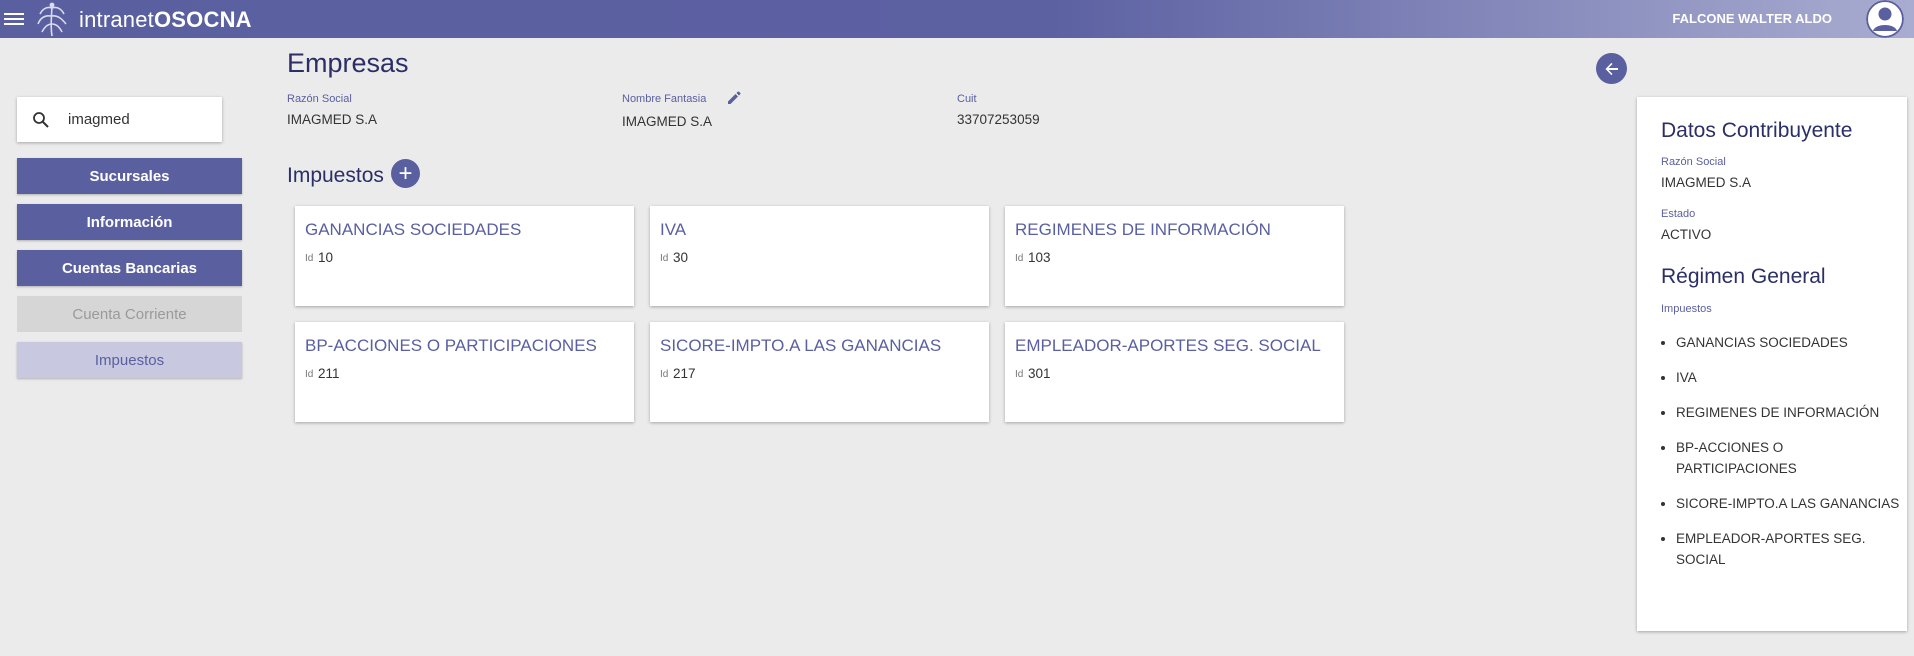 Image resolution: width=1914 pixels, height=656 pixels. I want to click on app-logo-text: intranetOSOCNA, so click(165, 20).